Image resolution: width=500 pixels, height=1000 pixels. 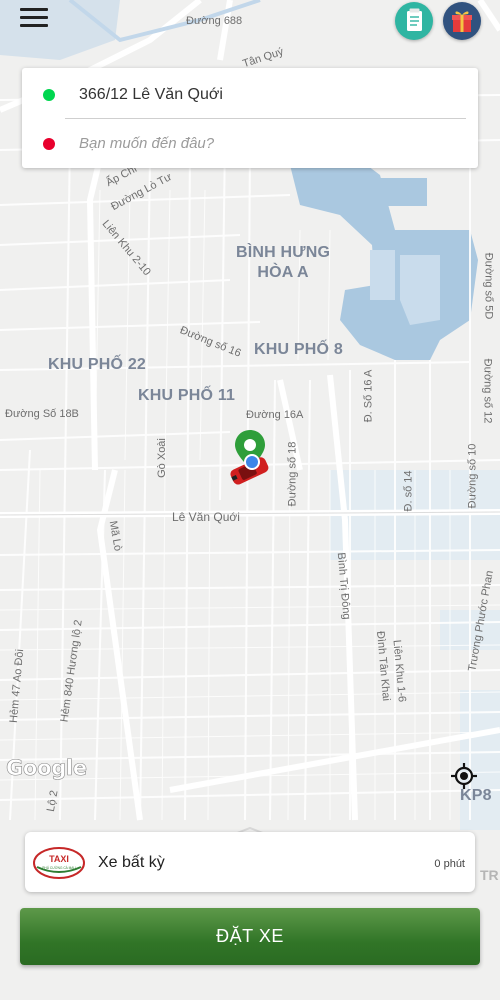 I want to click on svg-text: TAXI, so click(x=59, y=859).